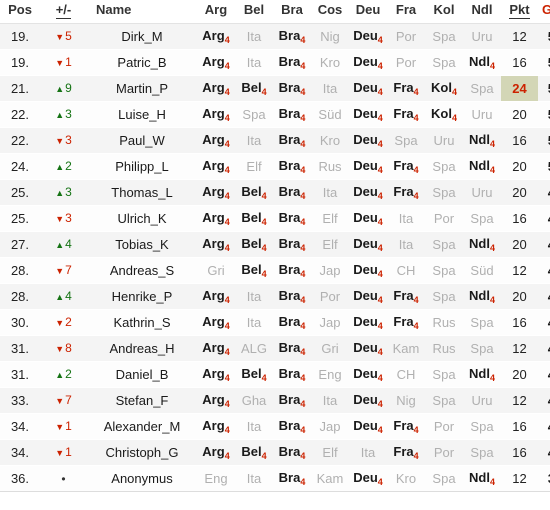 Image resolution: width=550 pixels, height=510 pixels. I want to click on column-header-label: Arg, so click(216, 9).